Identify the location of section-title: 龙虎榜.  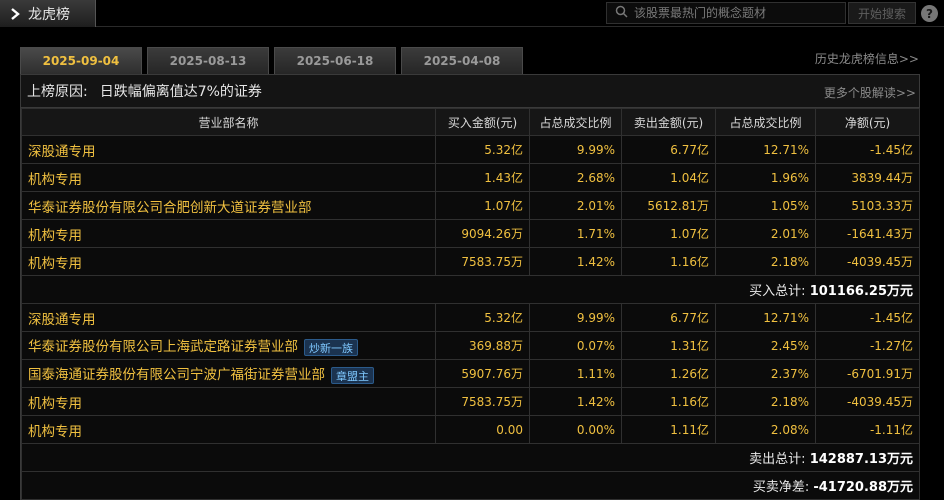
(49, 14).